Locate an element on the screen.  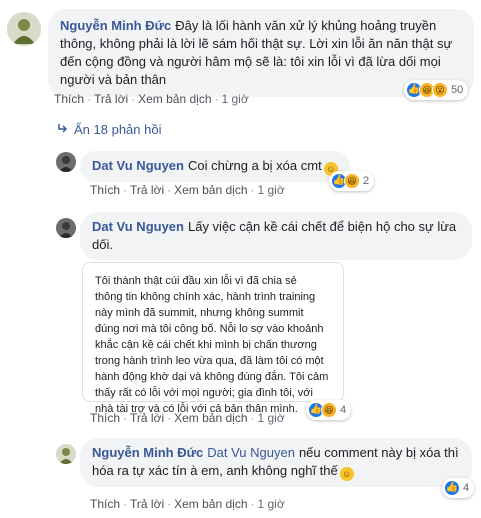
comment-actions: Thích · Trả lời · Xem bản dịch · 1 giờ is located at coordinates (151, 99).